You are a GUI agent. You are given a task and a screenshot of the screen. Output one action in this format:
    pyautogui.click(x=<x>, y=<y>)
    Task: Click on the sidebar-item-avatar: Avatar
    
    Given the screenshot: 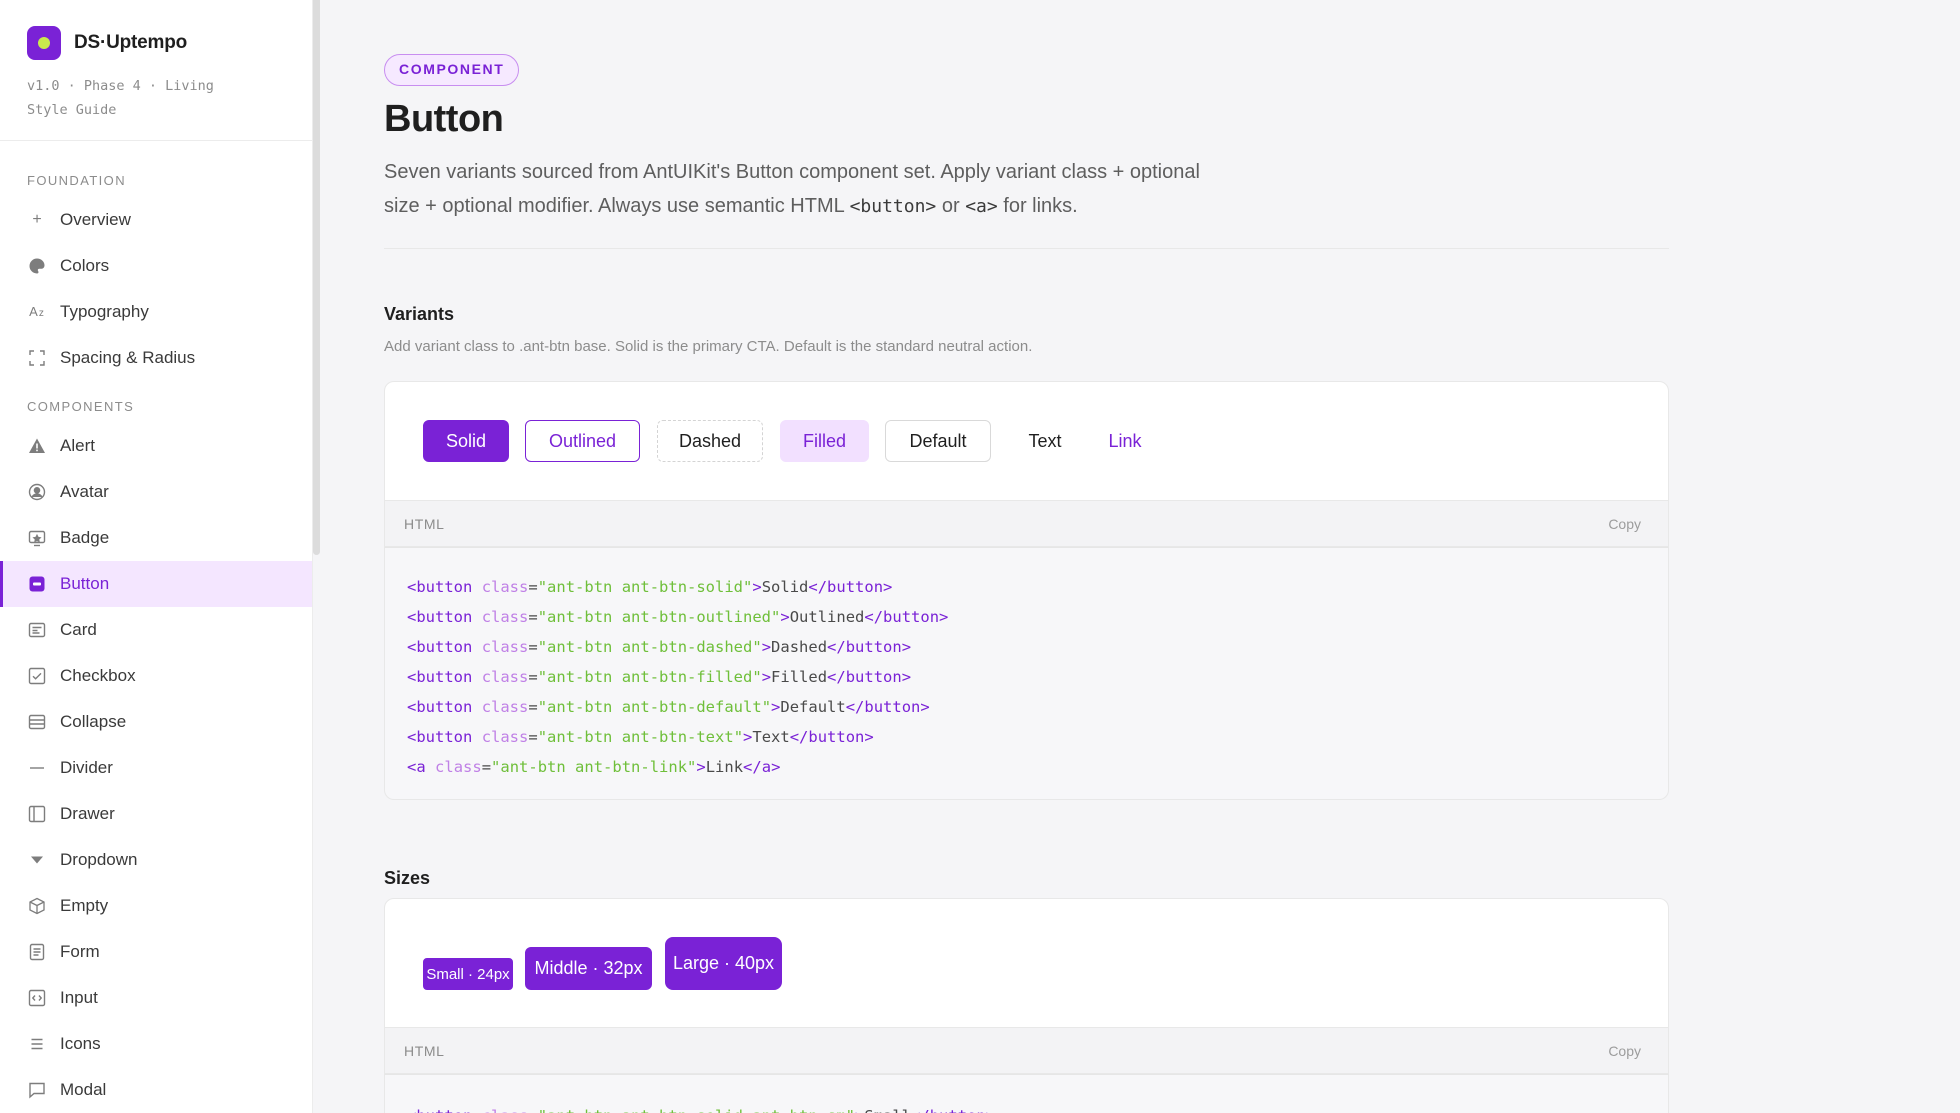 What is the action you would take?
    pyautogui.click(x=156, y=492)
    